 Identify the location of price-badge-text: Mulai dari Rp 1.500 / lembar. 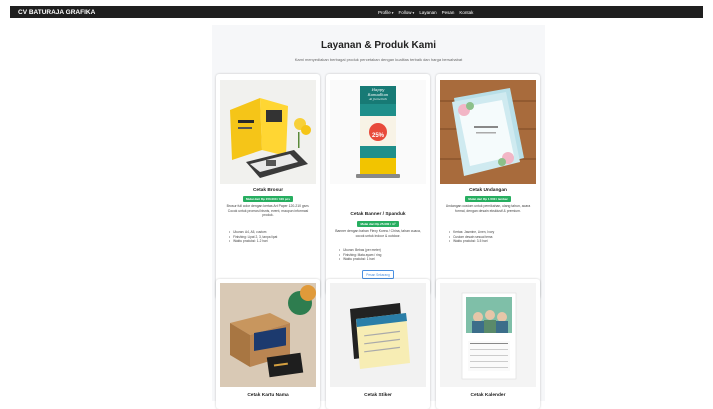
(488, 199).